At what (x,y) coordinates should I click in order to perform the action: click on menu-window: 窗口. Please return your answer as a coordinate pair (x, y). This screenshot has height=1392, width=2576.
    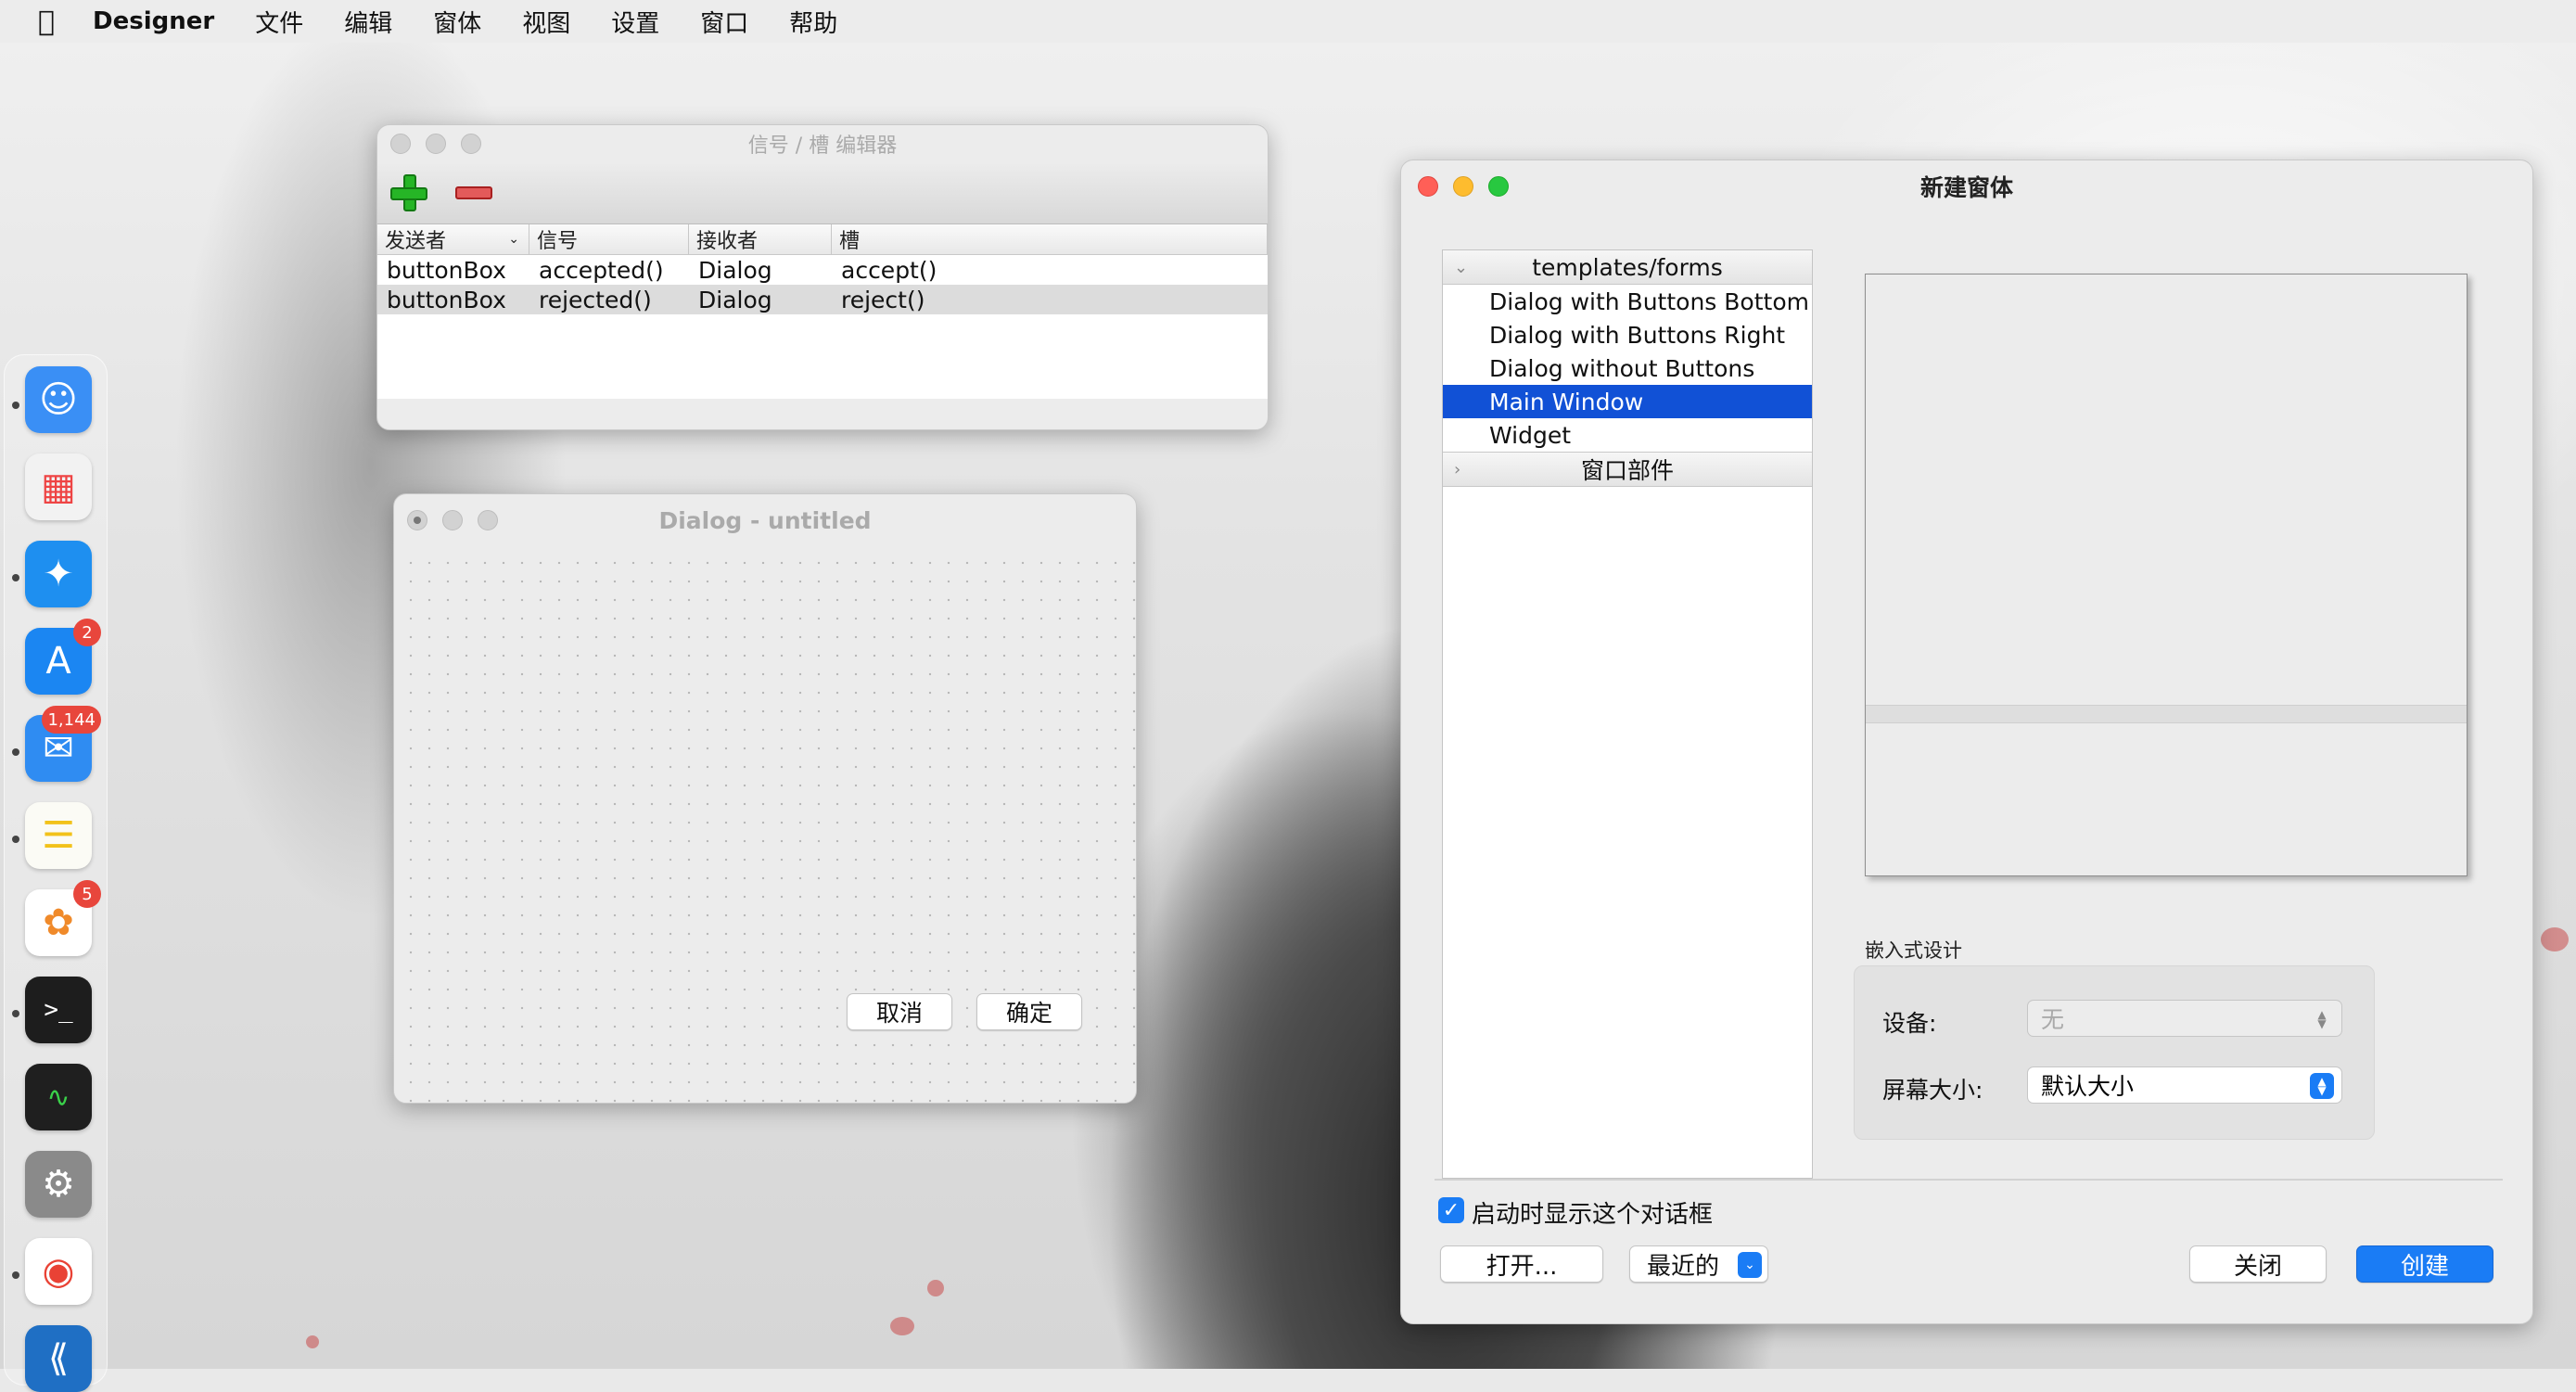
    Looking at the image, I should click on (724, 22).